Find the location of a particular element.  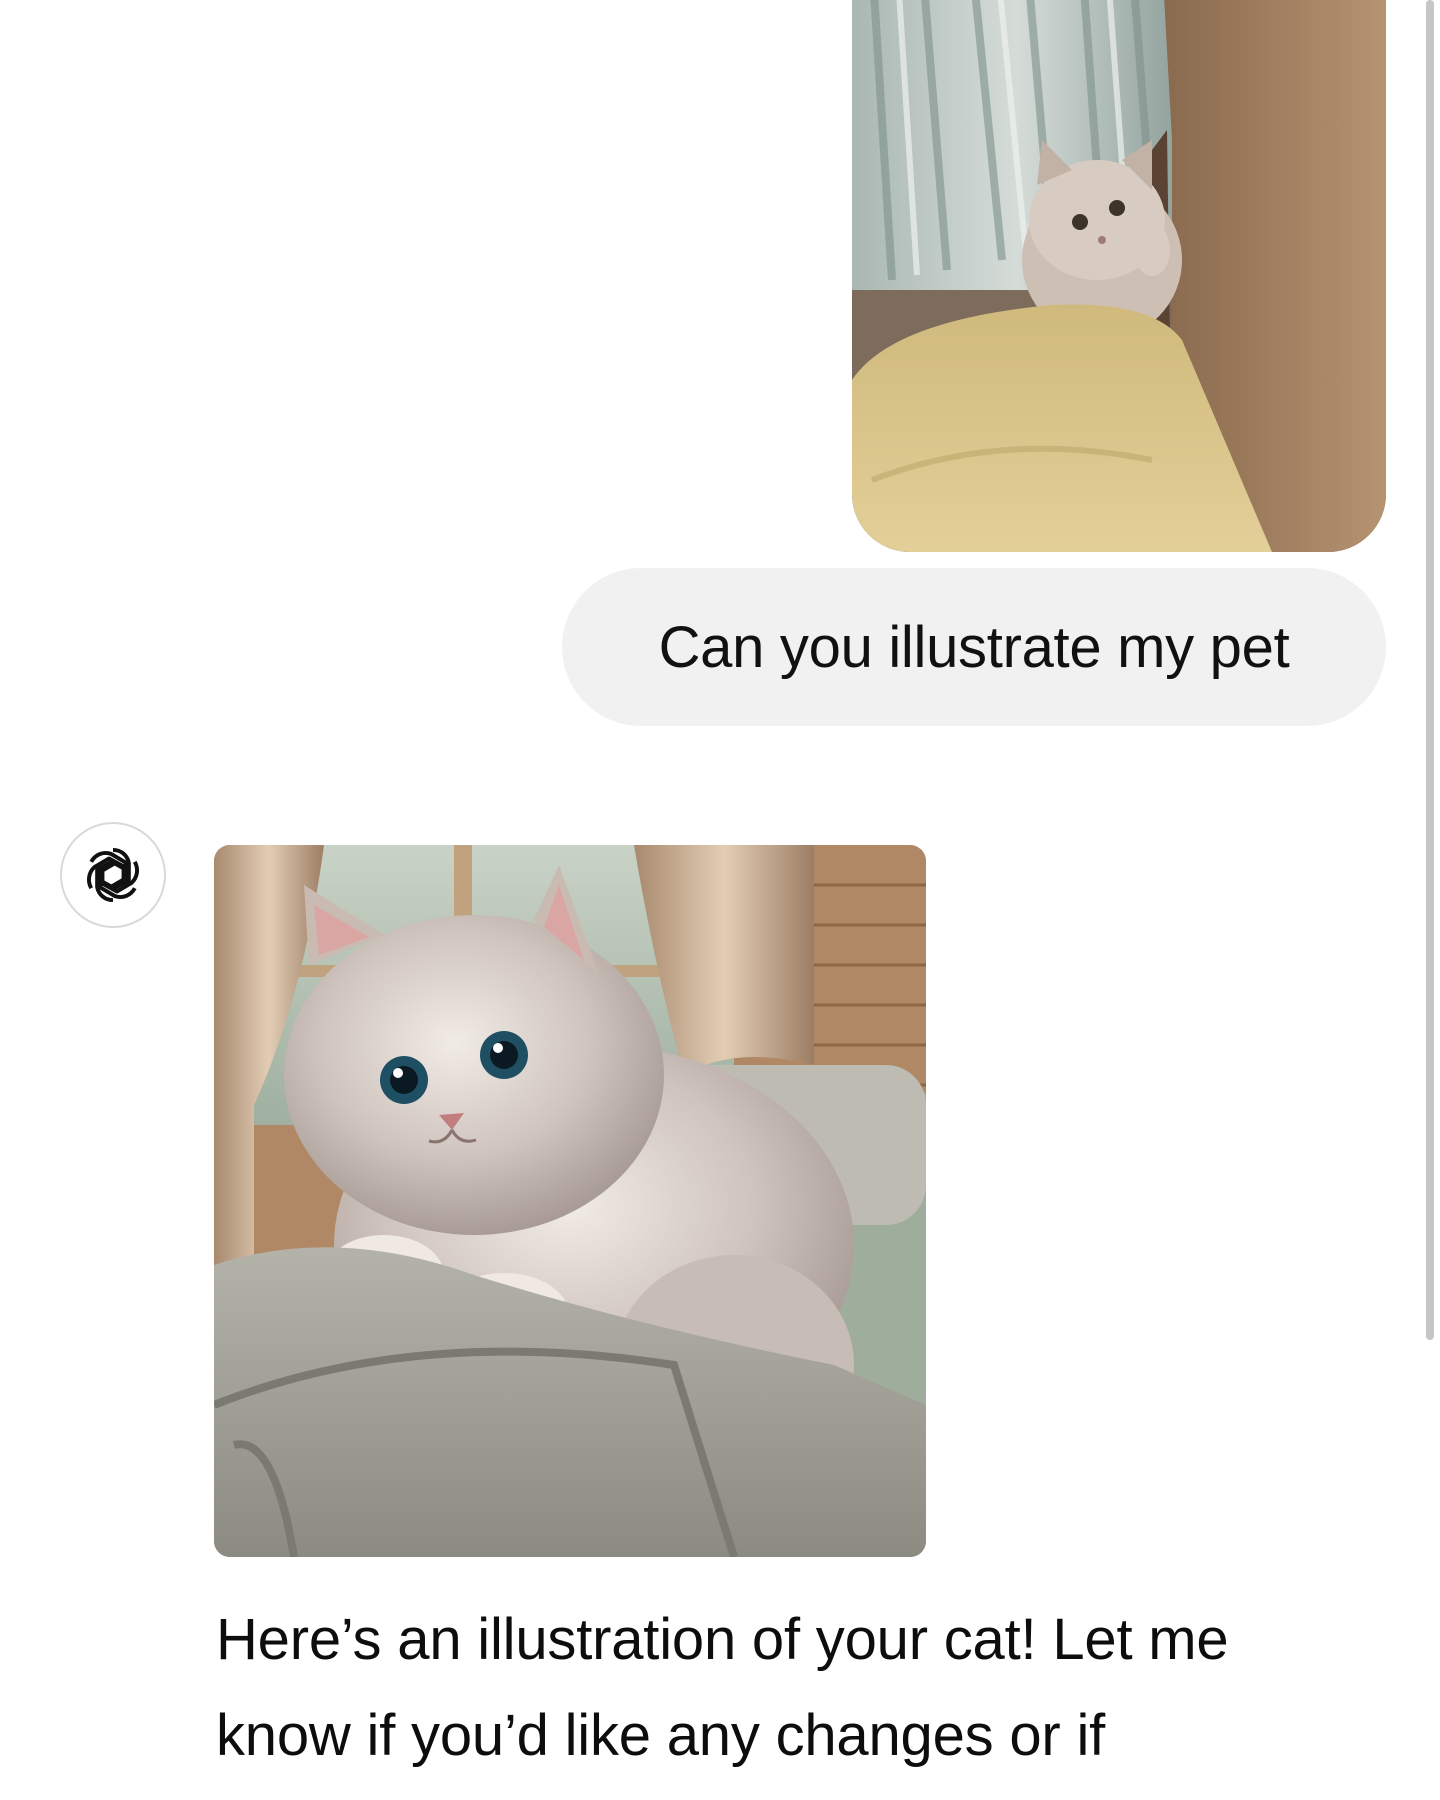

user-message-text: Can you illustrate my pet is located at coordinates (974, 647).